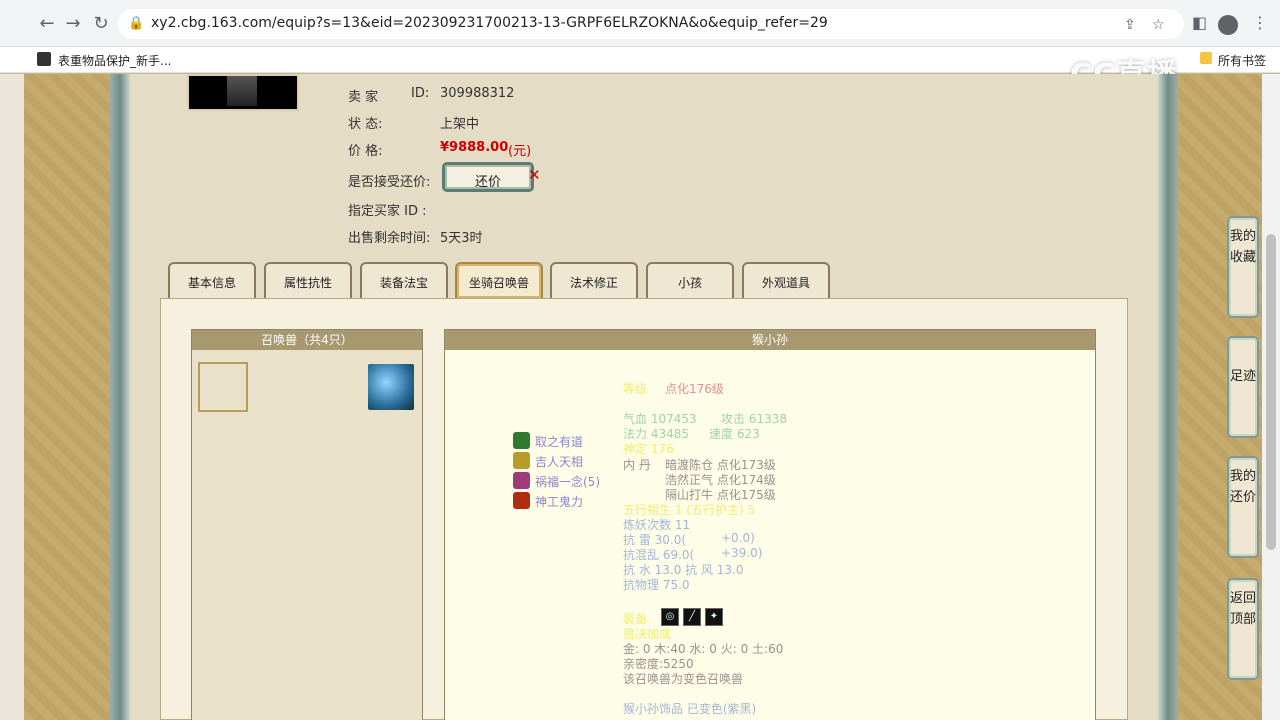 This screenshot has width=1280, height=720. What do you see at coordinates (714, 617) in the screenshot?
I see `equip-slot-icon: ✦` at bounding box center [714, 617].